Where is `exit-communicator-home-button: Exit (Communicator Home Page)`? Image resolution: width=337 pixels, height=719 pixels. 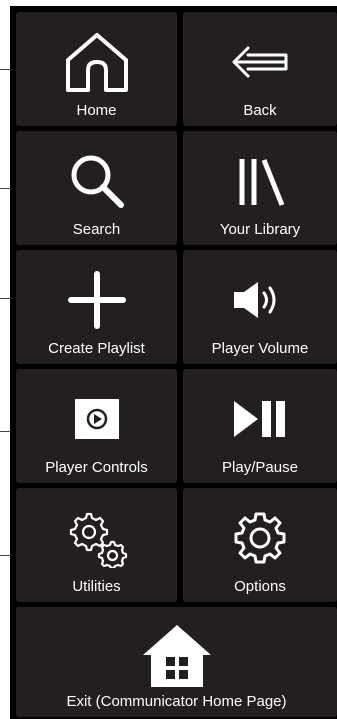
exit-communicator-home-button: Exit (Communicator Home Page) is located at coordinates (176, 662).